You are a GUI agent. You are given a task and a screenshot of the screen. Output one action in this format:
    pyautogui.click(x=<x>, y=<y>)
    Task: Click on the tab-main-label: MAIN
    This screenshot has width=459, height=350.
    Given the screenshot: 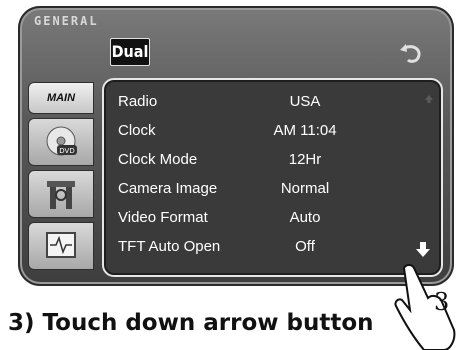 What is the action you would take?
    pyautogui.click(x=61, y=98)
    